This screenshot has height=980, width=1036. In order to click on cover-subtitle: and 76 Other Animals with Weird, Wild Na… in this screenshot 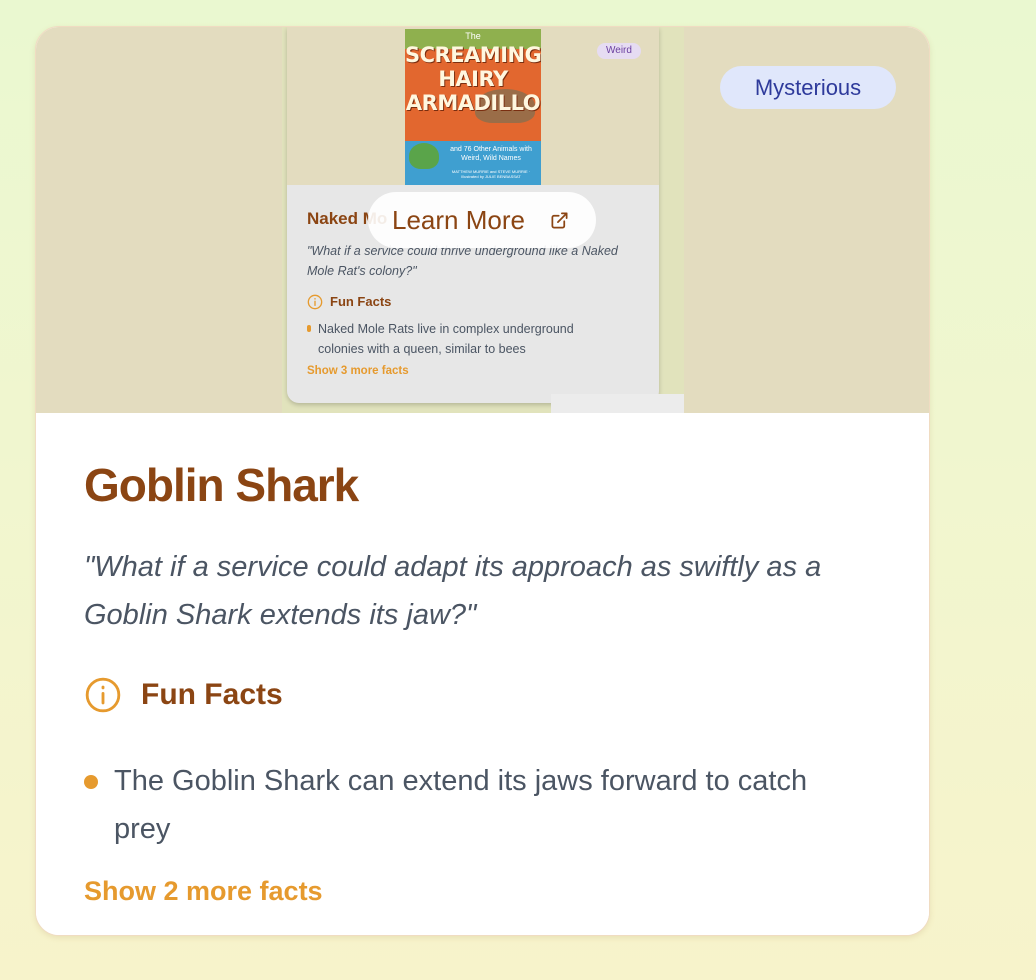, I will do `click(491, 154)`.